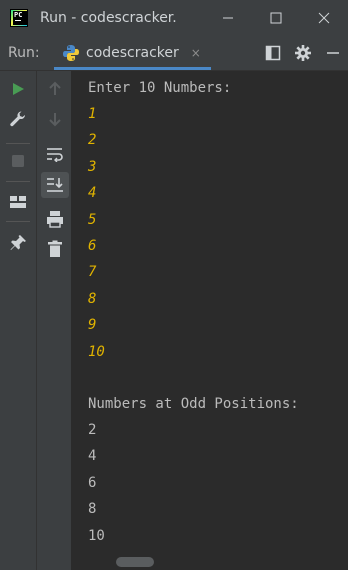 The image size is (348, 570). I want to click on minimize-button, so click(228, 18).